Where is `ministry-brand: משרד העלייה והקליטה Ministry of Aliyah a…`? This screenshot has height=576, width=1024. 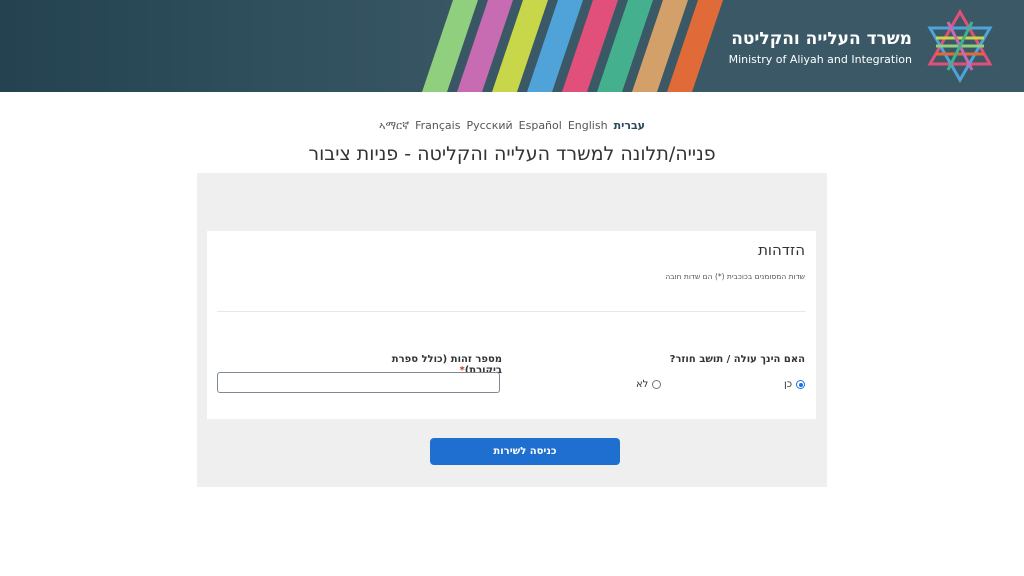
ministry-brand: משרד העלייה והקליטה Ministry of Aliyah a… is located at coordinates (820, 47).